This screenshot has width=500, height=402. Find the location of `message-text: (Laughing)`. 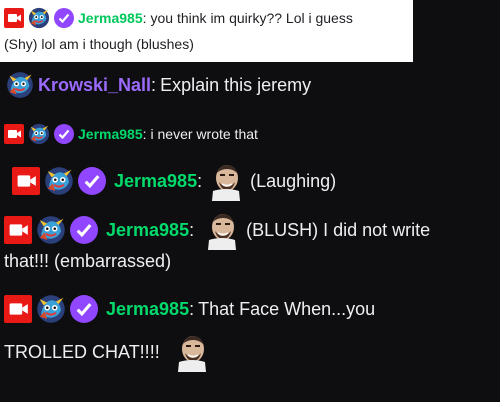

message-text: (Laughing) is located at coordinates (293, 180).